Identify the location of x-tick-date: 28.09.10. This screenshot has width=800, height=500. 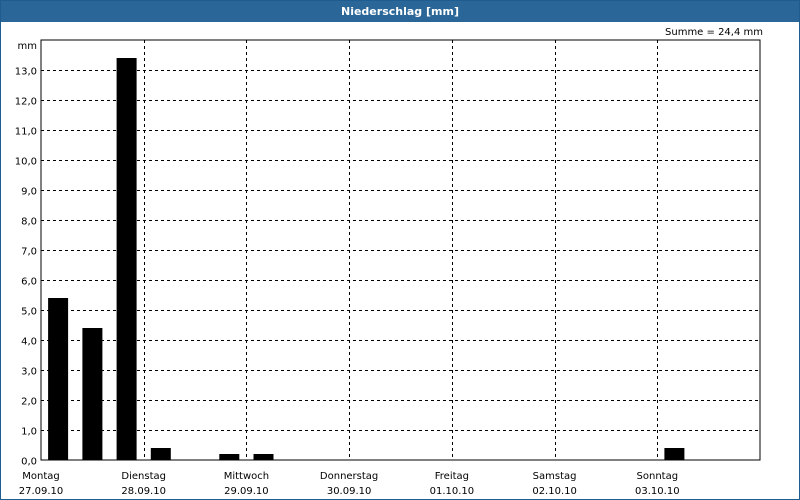
(143, 491).